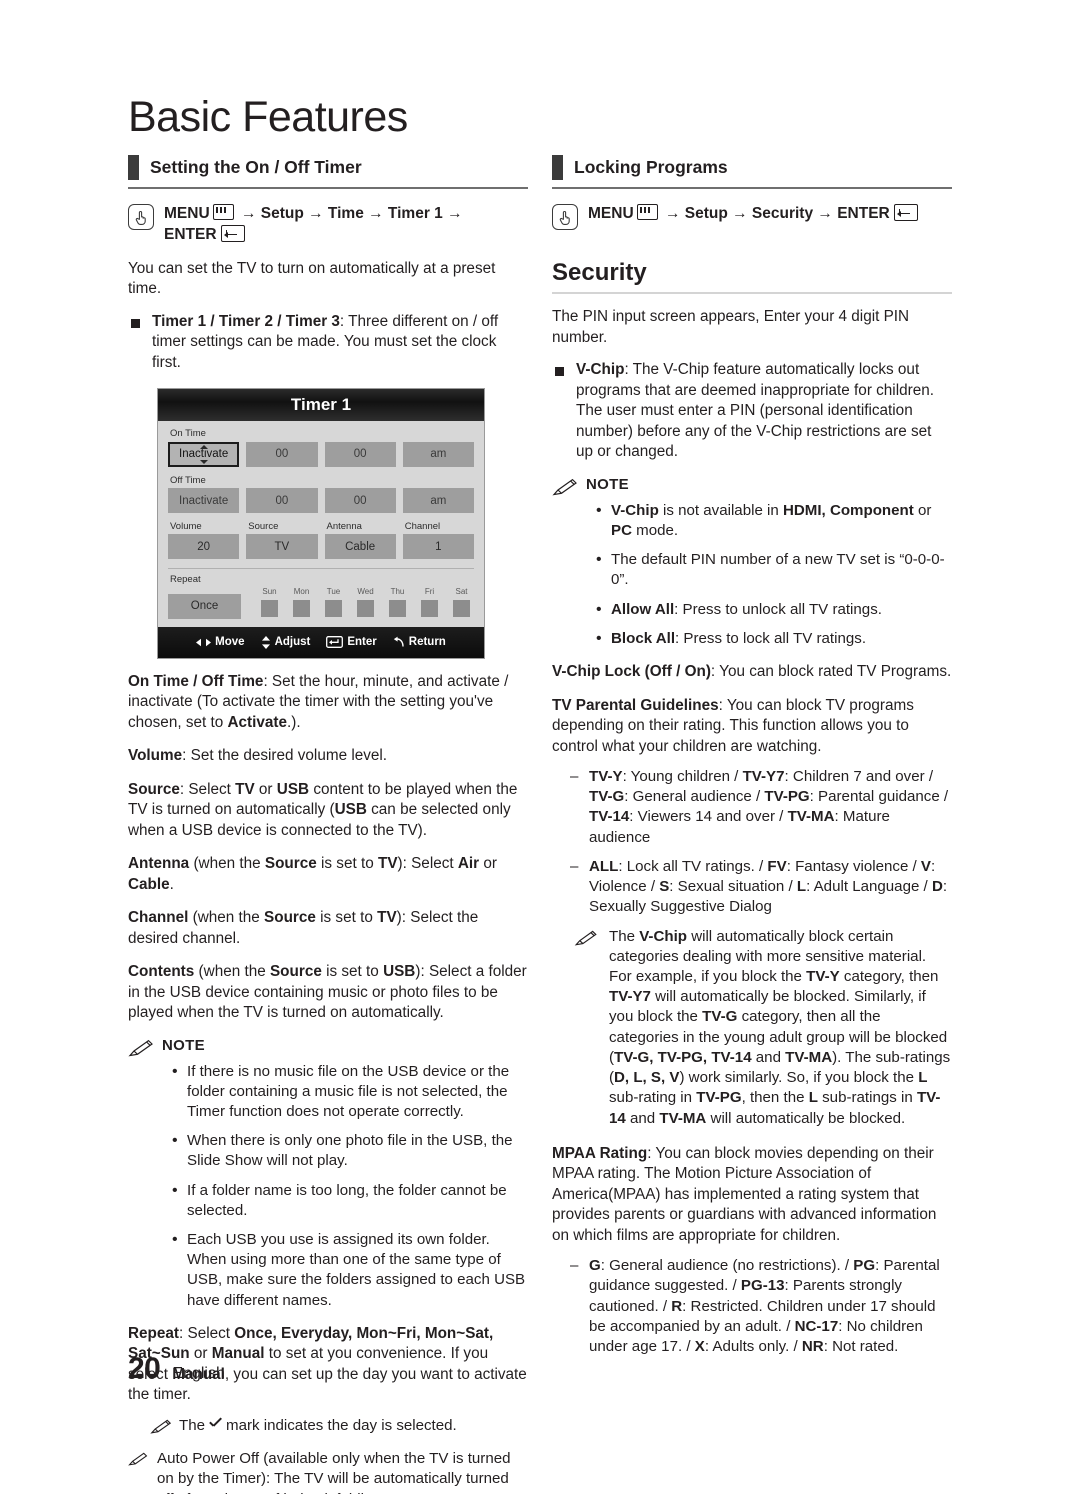 Image resolution: width=1080 pixels, height=1494 pixels. Describe the element at coordinates (607, 484) in the screenshot. I see `note-label: NOTE` at that location.